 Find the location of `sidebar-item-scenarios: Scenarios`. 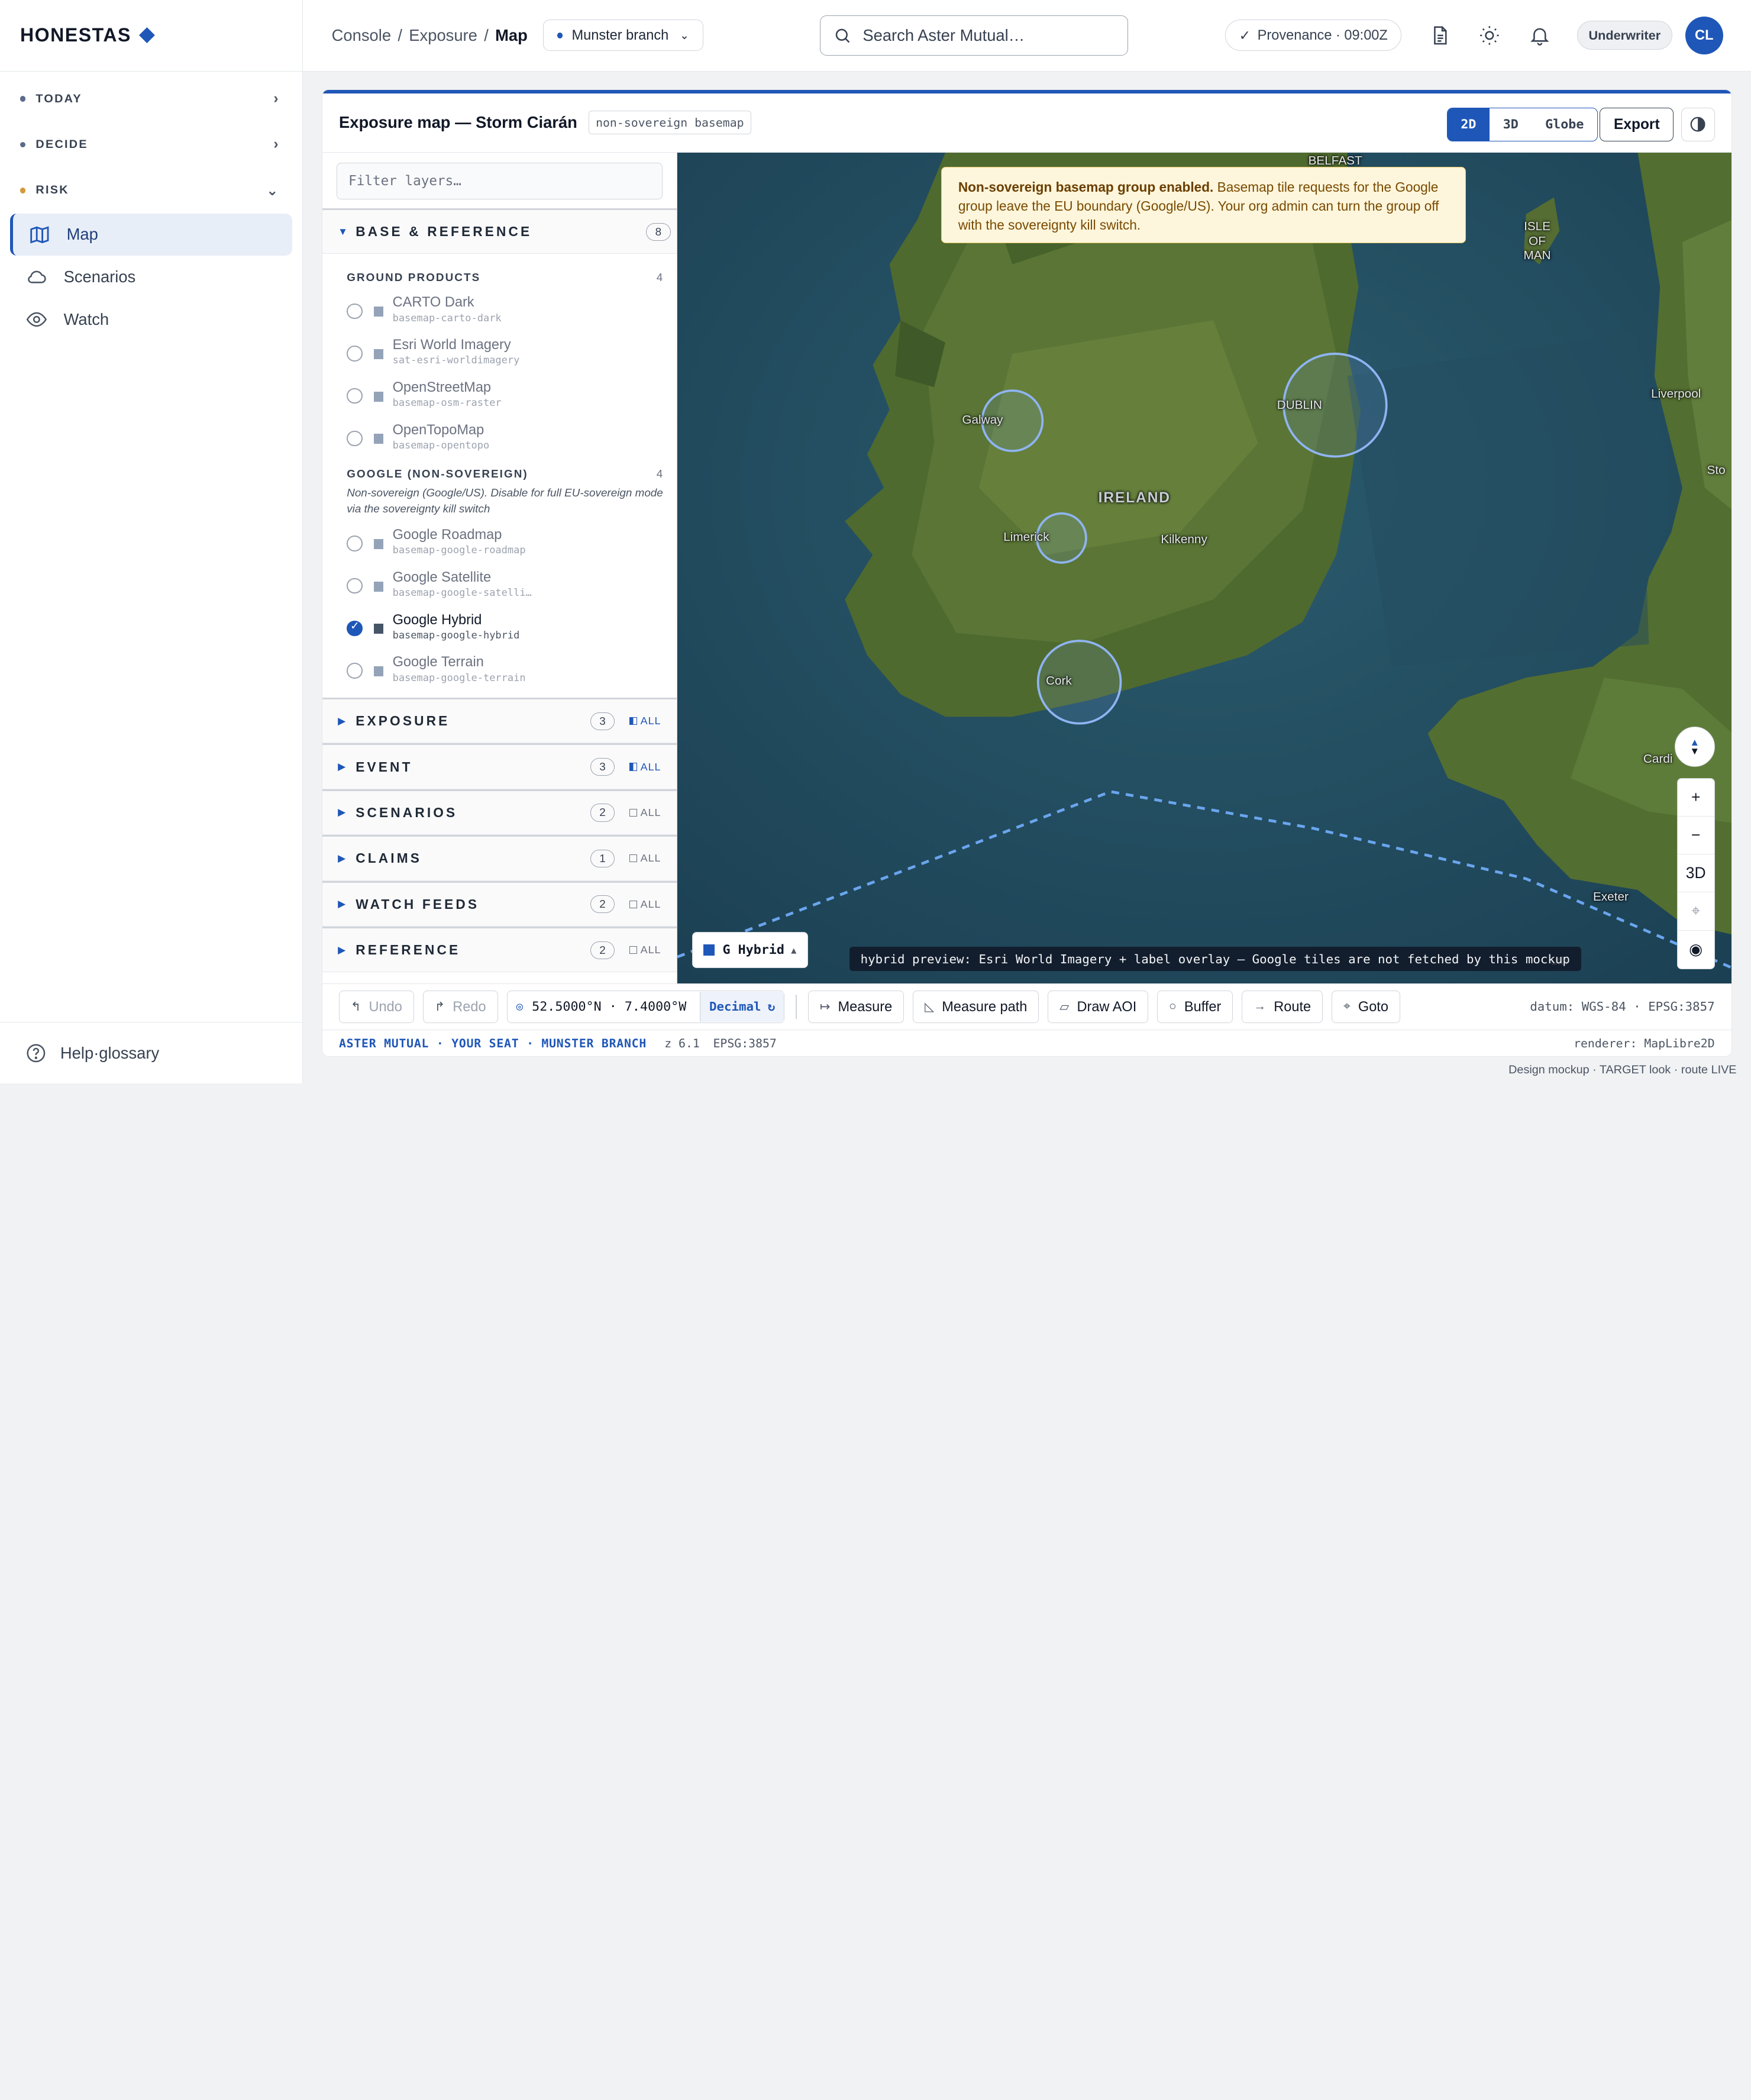

sidebar-item-scenarios: Scenarios is located at coordinates (151, 277).